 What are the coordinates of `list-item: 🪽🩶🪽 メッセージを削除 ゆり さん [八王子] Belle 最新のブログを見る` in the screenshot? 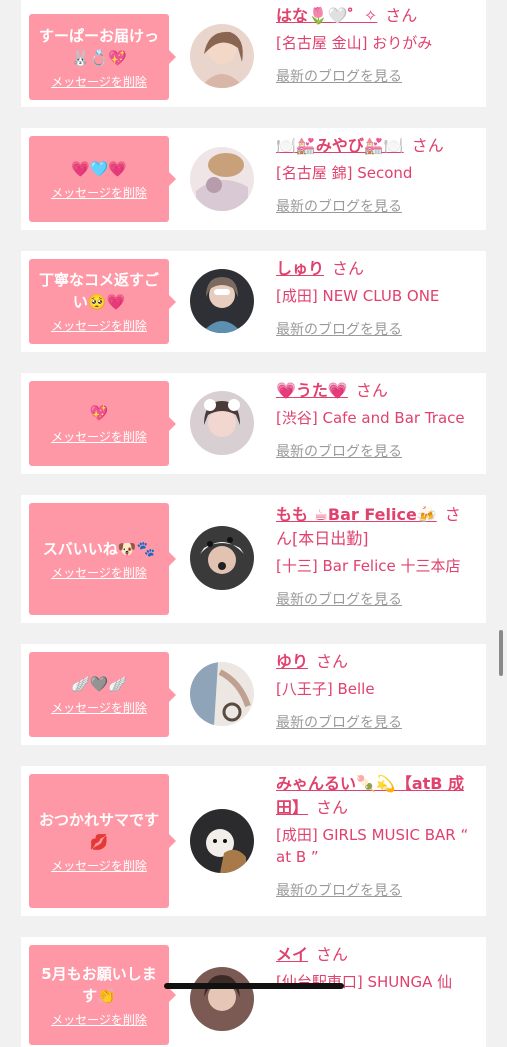 It's located at (253, 694).